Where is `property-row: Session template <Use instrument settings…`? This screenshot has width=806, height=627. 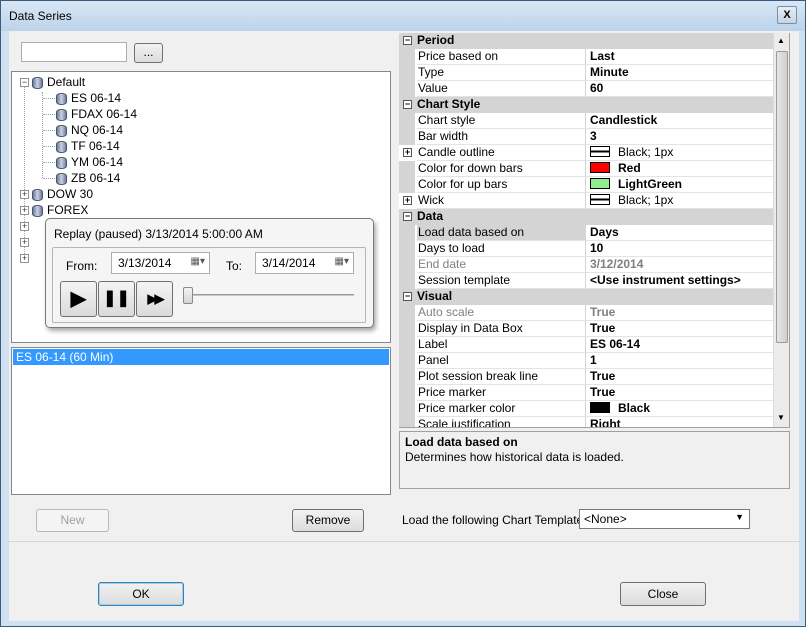
property-row: Session template <Use instrument settings… is located at coordinates (586, 281).